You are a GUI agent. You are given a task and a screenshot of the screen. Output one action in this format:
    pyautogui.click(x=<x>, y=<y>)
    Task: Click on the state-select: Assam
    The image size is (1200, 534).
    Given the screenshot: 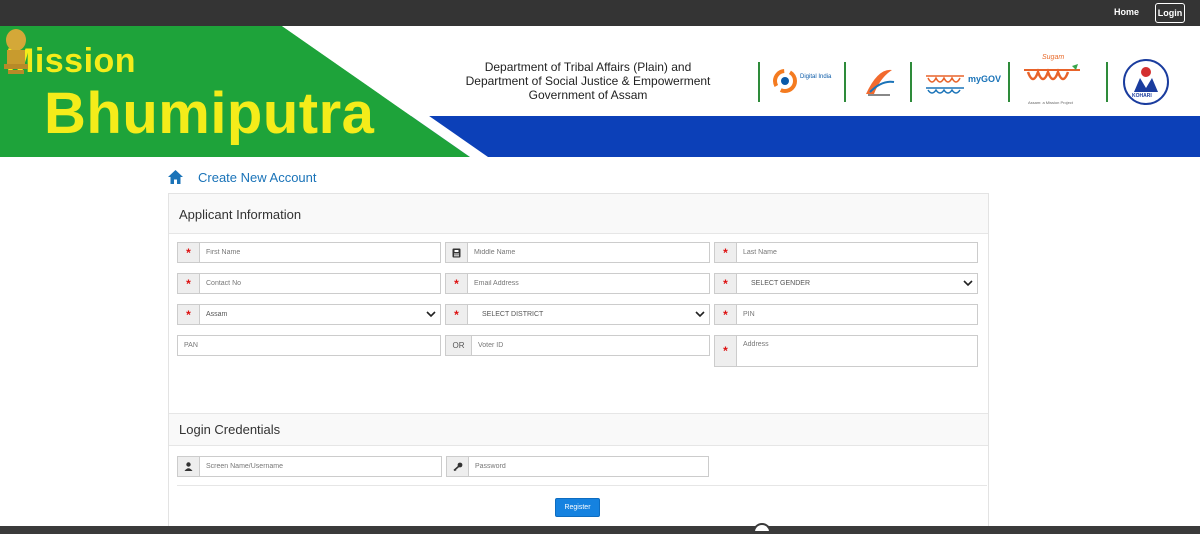 What is the action you would take?
    pyautogui.click(x=320, y=314)
    